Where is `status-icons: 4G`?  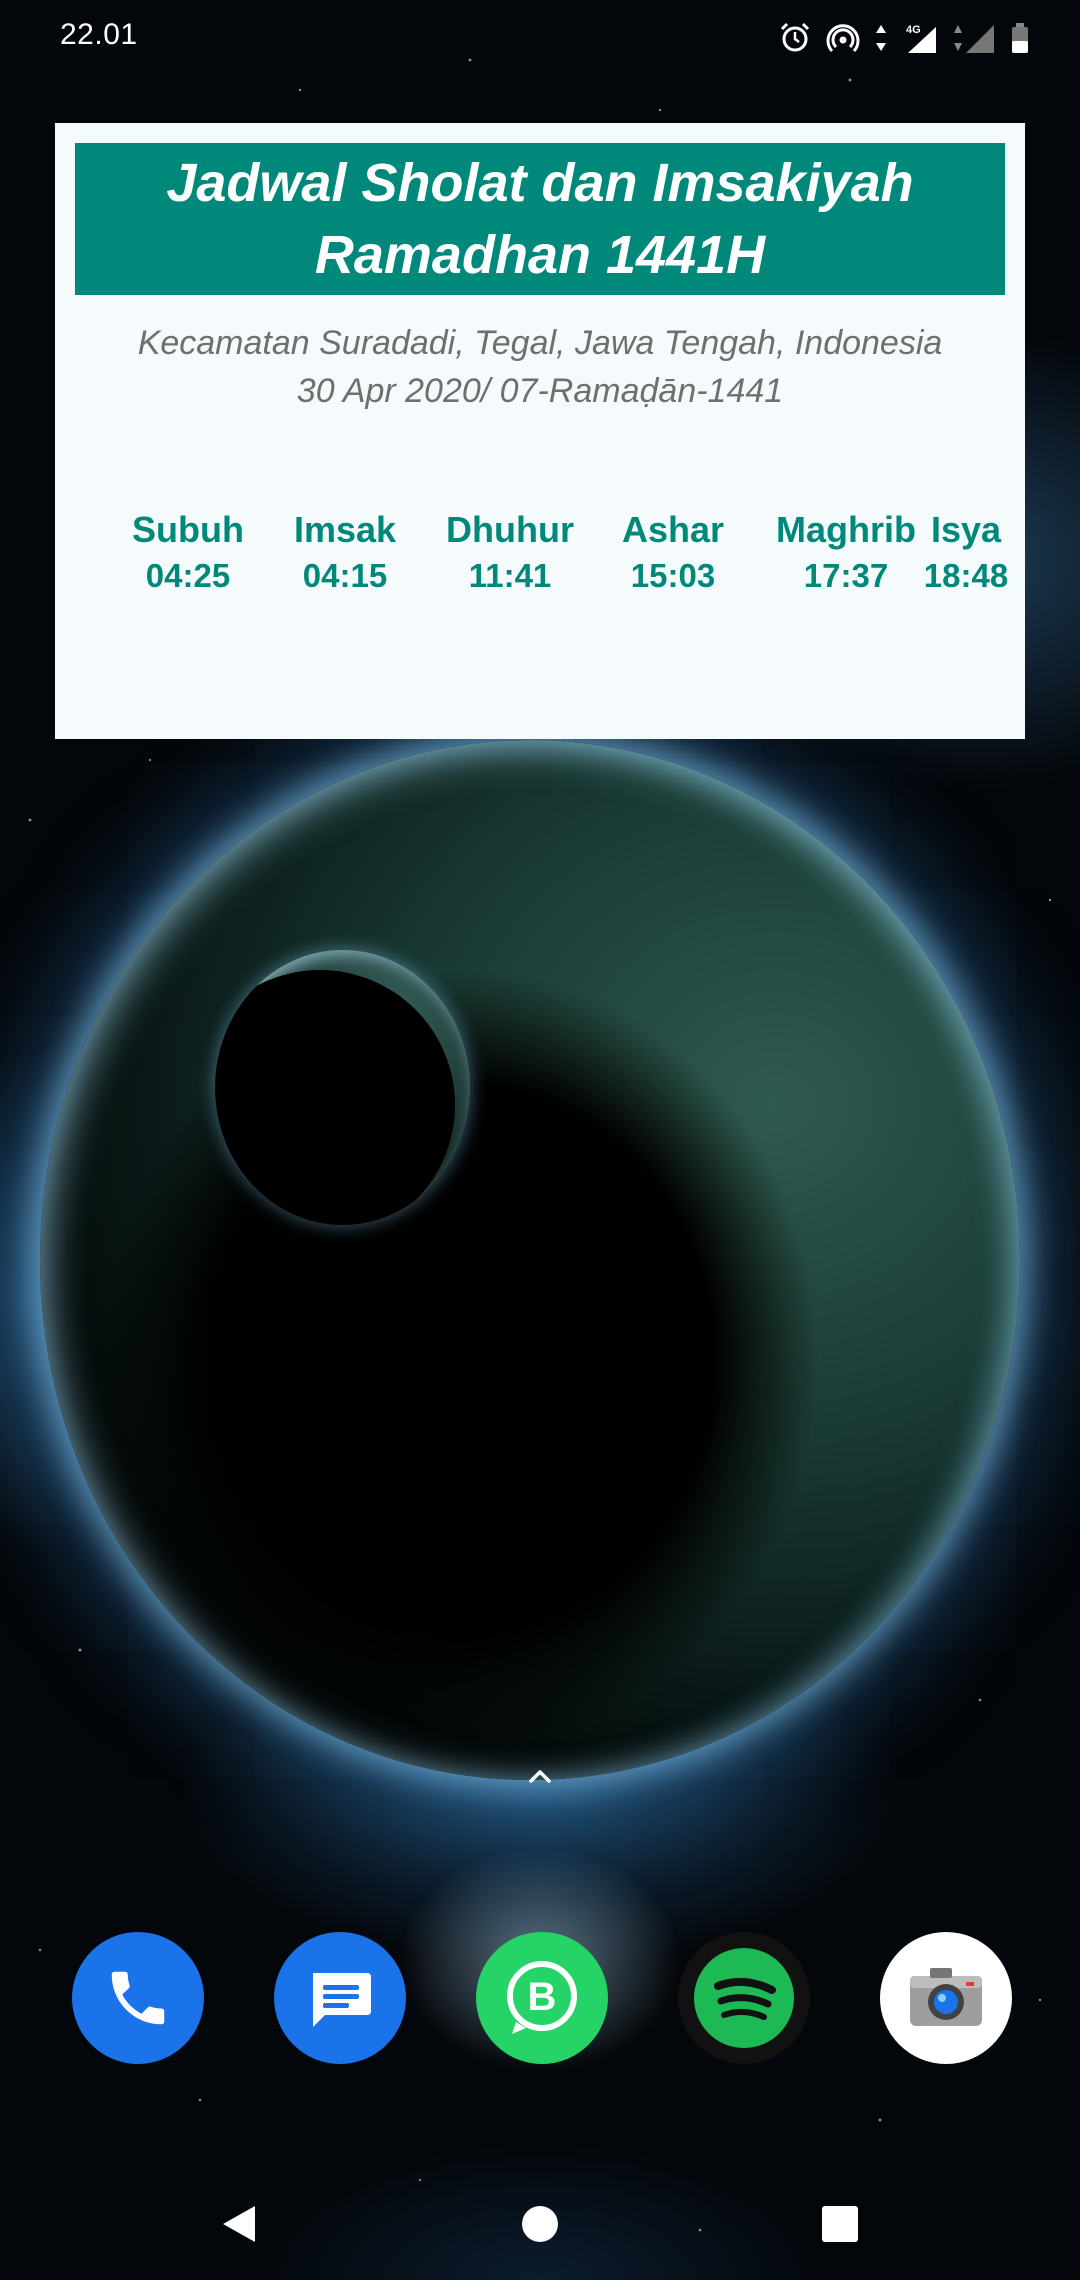
status-icons: 4G is located at coordinates (904, 38).